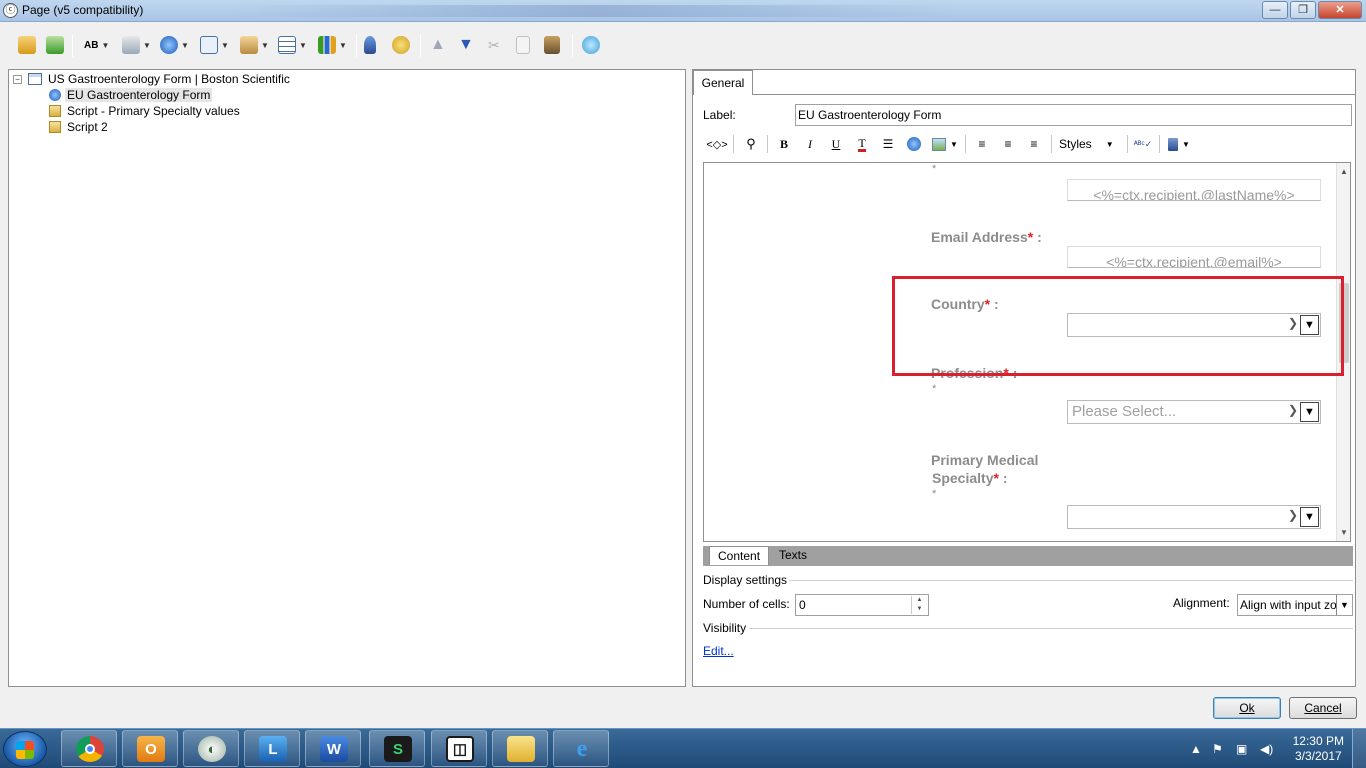  Describe the element at coordinates (945, 144) in the screenshot. I see `image-button: ▼` at that location.